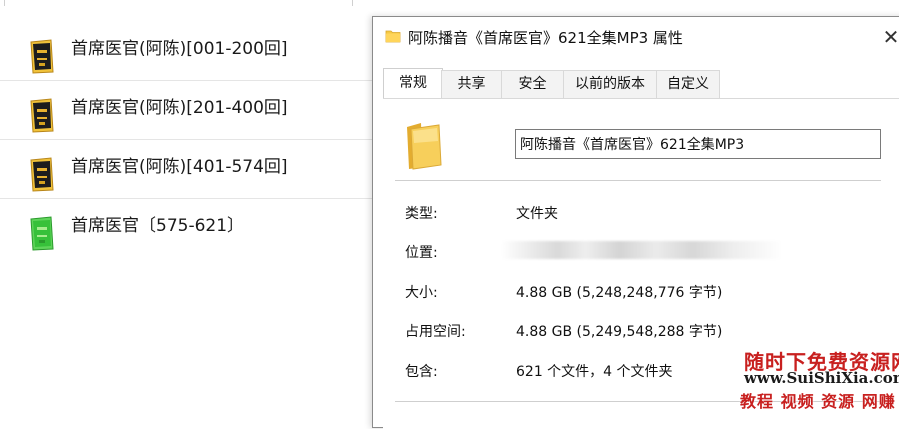 The width and height of the screenshot is (899, 429). I want to click on file-row: 首席医官(阿陈)[401-574回], so click(186, 169).